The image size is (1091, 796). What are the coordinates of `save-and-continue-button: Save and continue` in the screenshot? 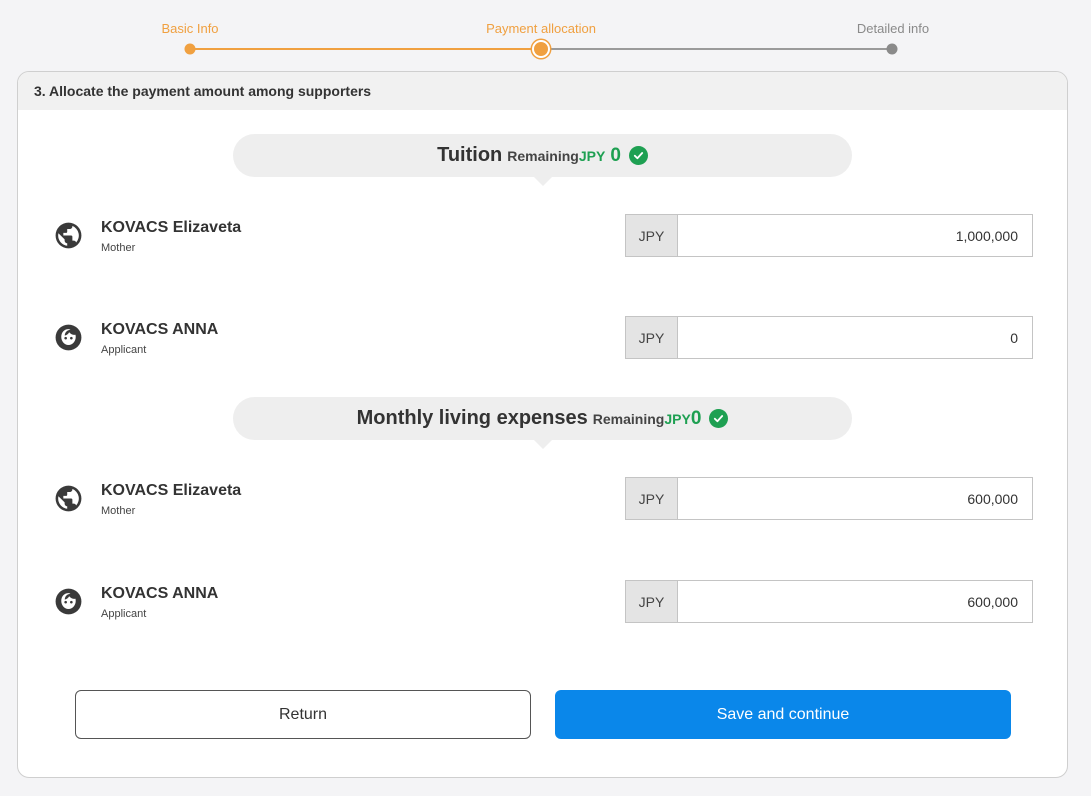 It's located at (783, 714).